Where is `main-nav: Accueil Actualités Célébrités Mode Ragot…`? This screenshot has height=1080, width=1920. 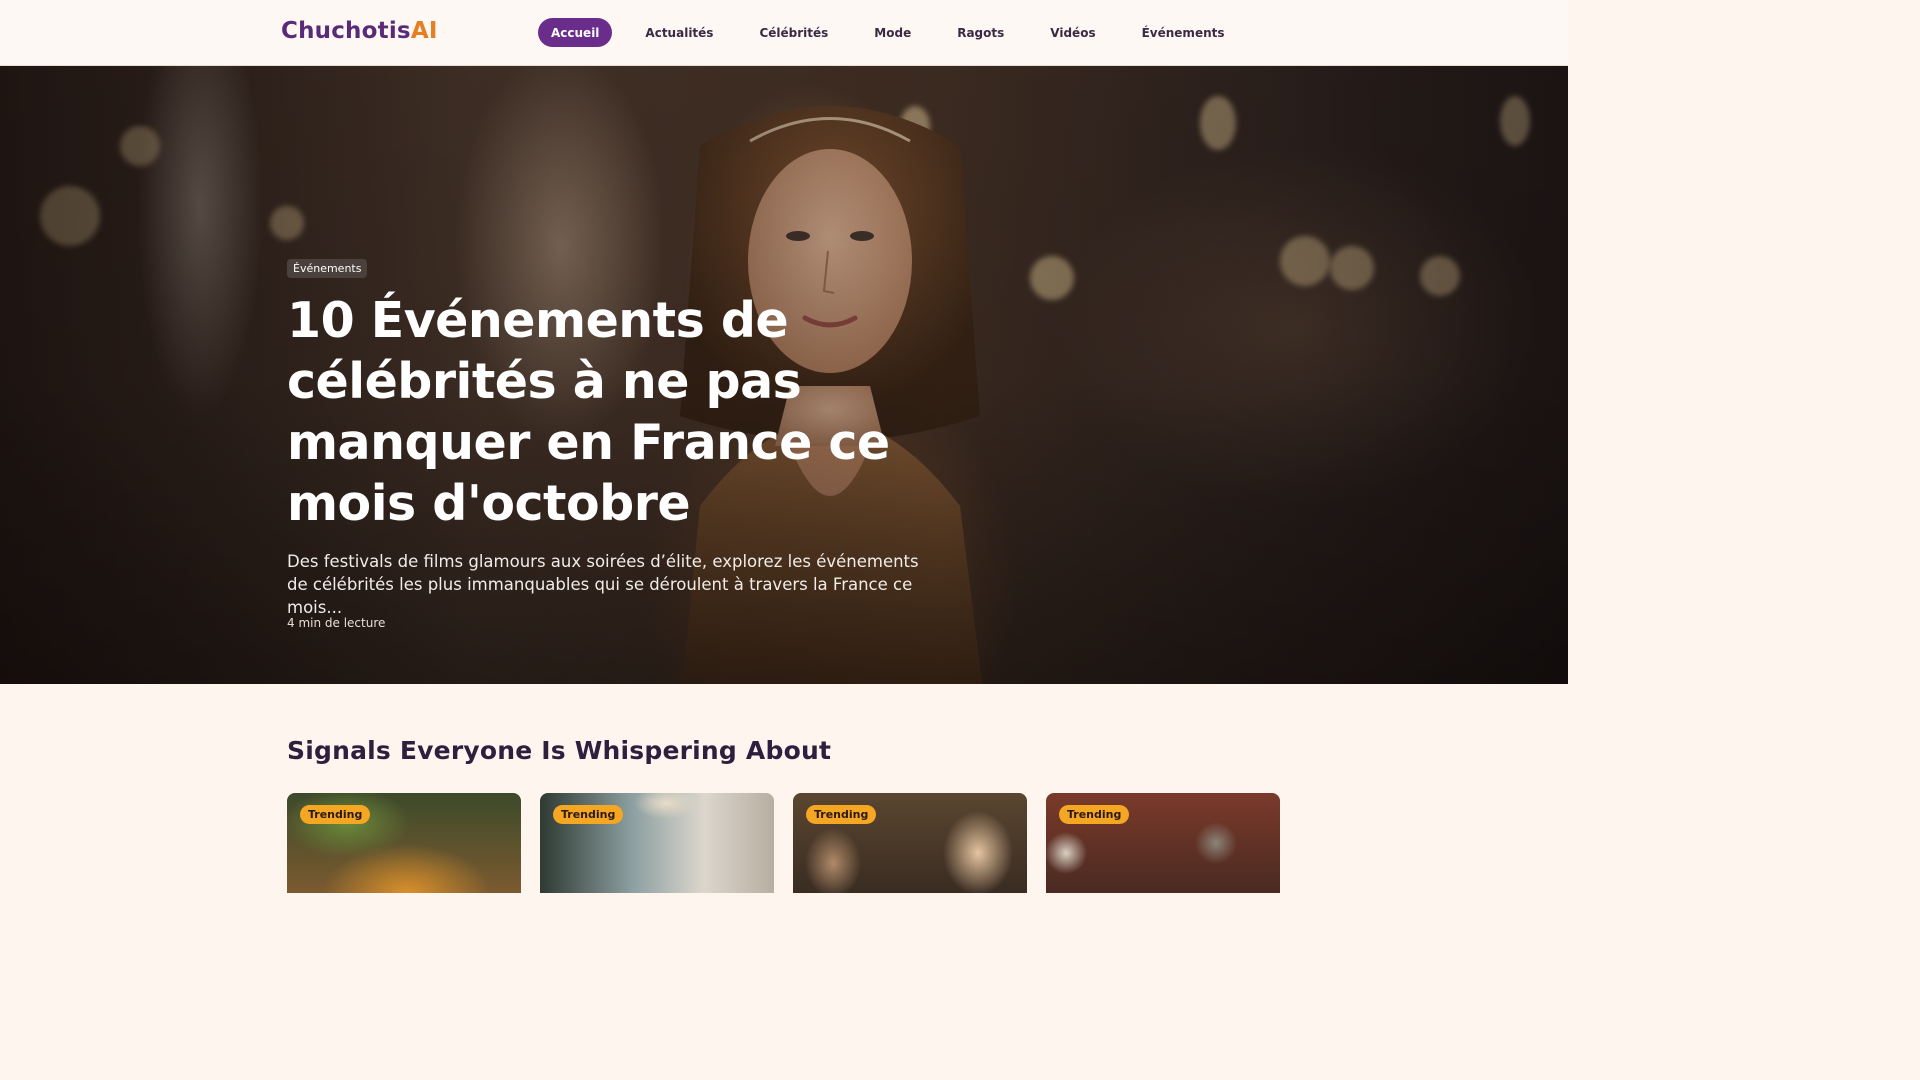 main-nav: Accueil Actualités Célébrités Mode Ragot… is located at coordinates (898, 32).